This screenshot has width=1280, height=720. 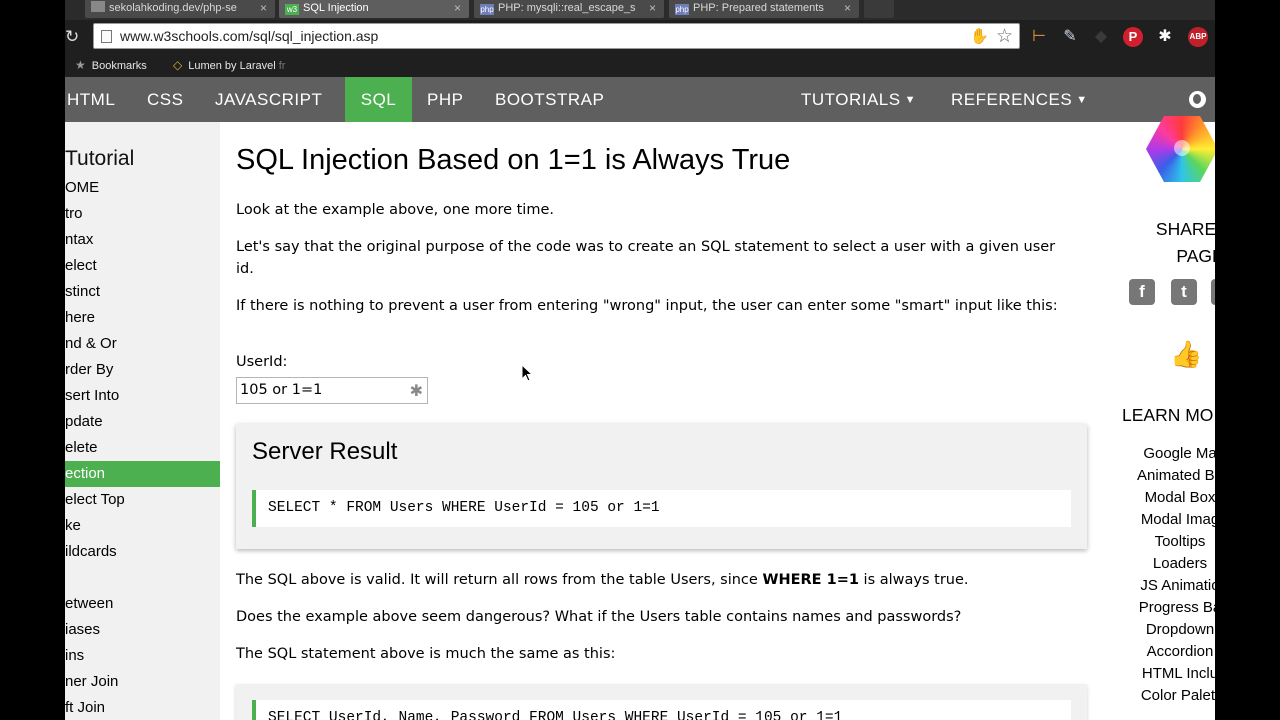 What do you see at coordinates (858, 99) in the screenshot?
I see `nav-tutorials: TUTORIALS ▼` at bounding box center [858, 99].